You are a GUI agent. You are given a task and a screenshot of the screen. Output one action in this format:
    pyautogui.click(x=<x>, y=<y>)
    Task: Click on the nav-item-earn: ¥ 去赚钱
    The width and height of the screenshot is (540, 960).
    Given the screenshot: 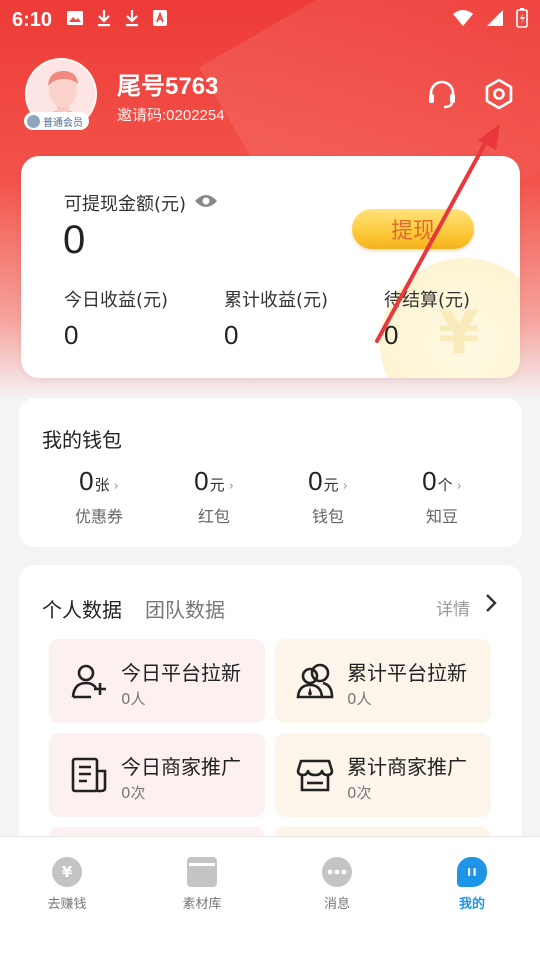 What is the action you would take?
    pyautogui.click(x=67, y=884)
    